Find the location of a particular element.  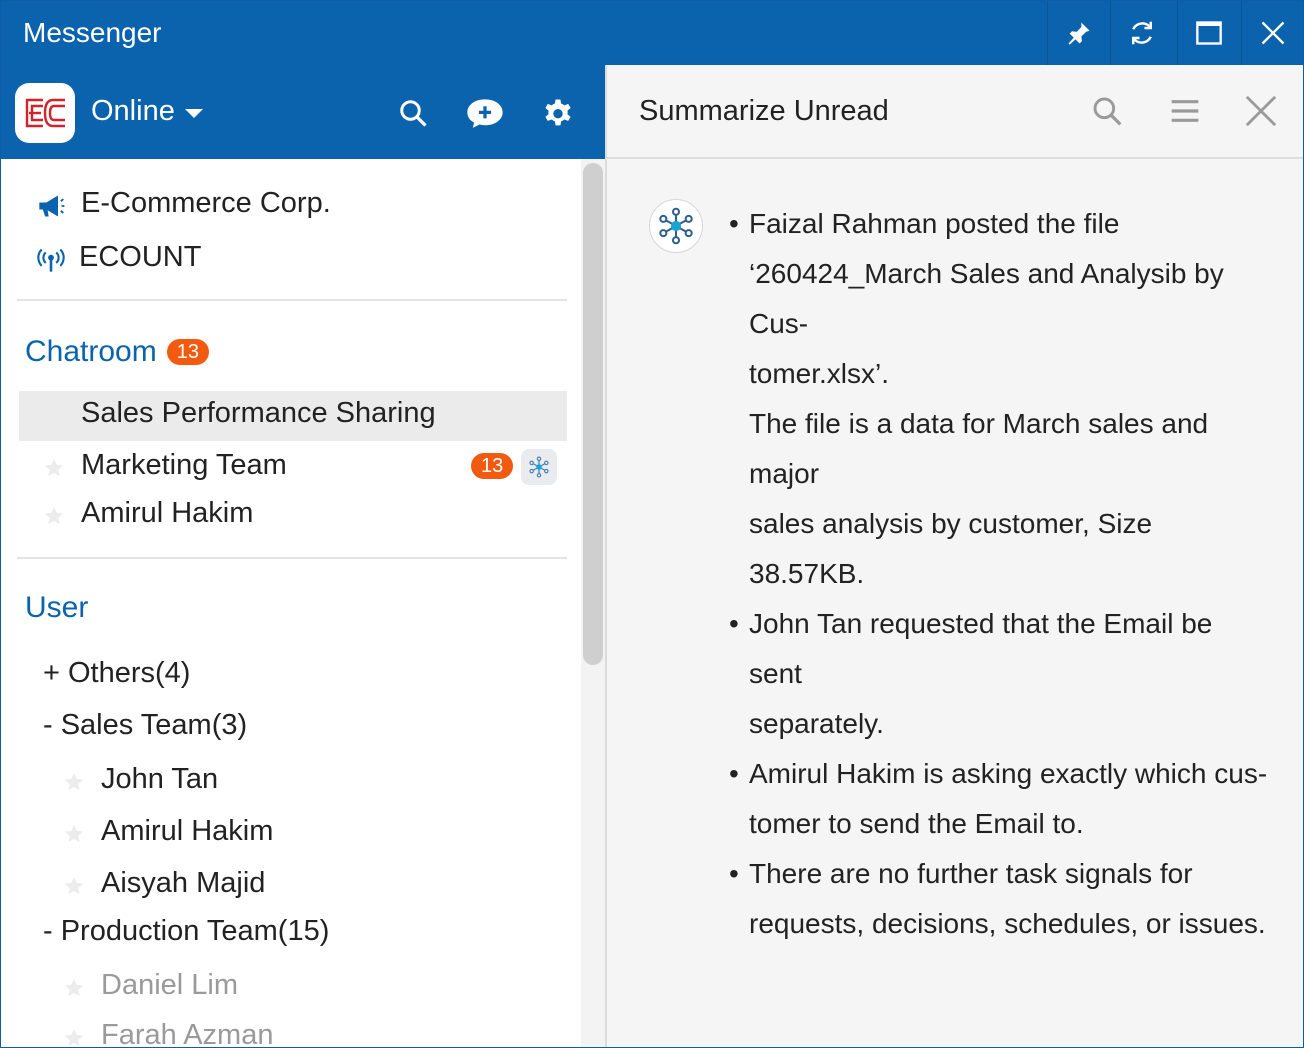

user-name: Daniel Lim is located at coordinates (169, 985).